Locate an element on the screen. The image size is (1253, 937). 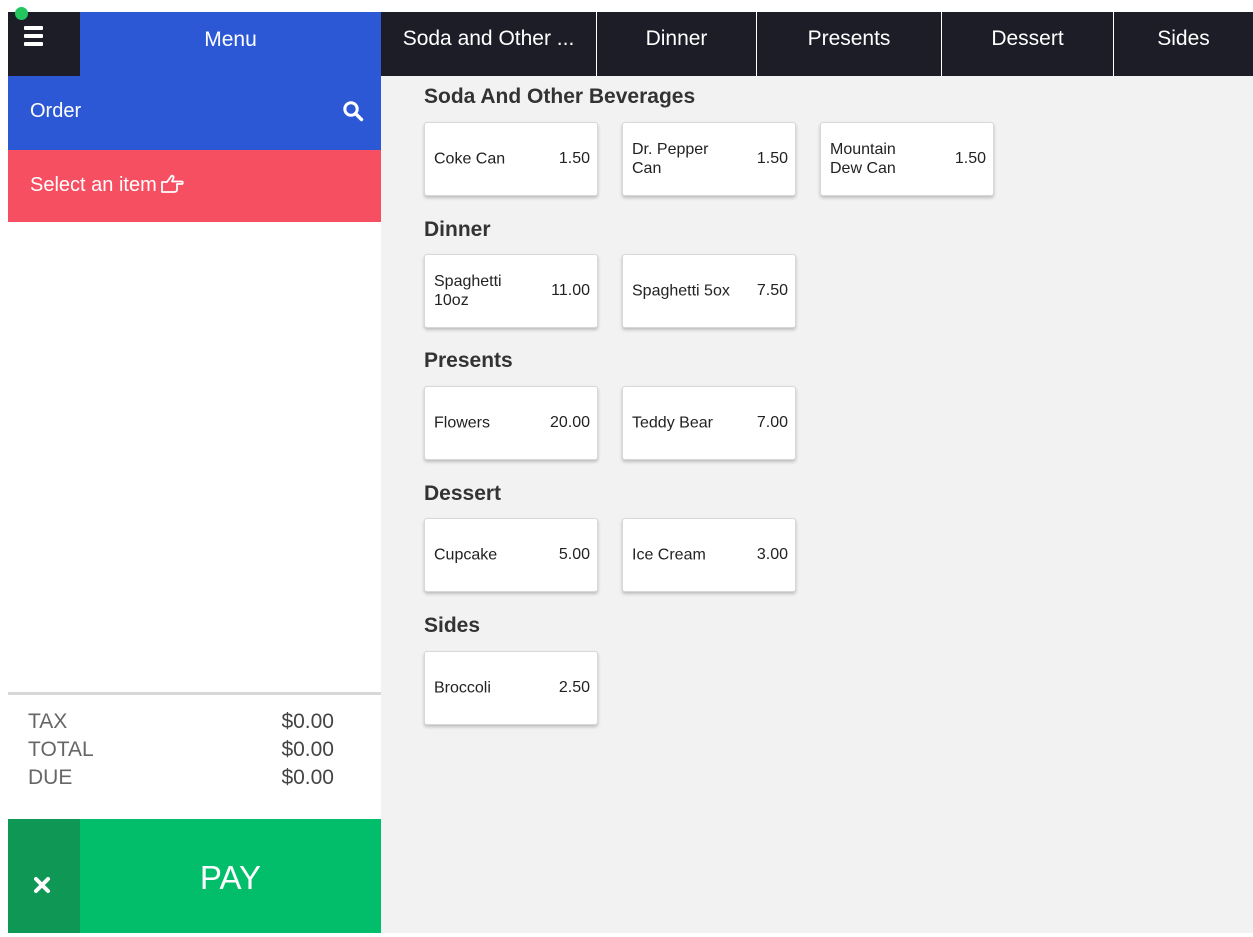
select-item-banner: Select an item is located at coordinates (194, 186).